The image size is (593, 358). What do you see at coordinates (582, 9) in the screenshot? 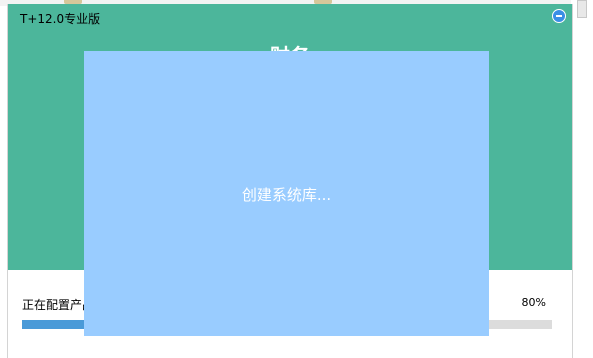
I see `scrollbar-thumb` at bounding box center [582, 9].